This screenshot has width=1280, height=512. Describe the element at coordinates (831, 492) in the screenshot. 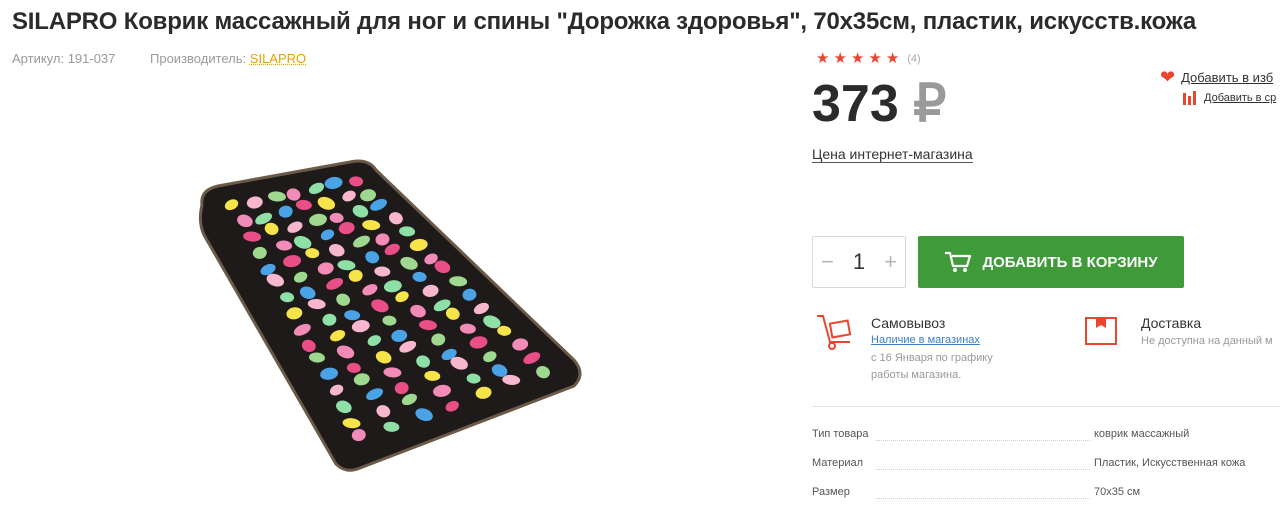

I see `spec-key: Размер` at that location.